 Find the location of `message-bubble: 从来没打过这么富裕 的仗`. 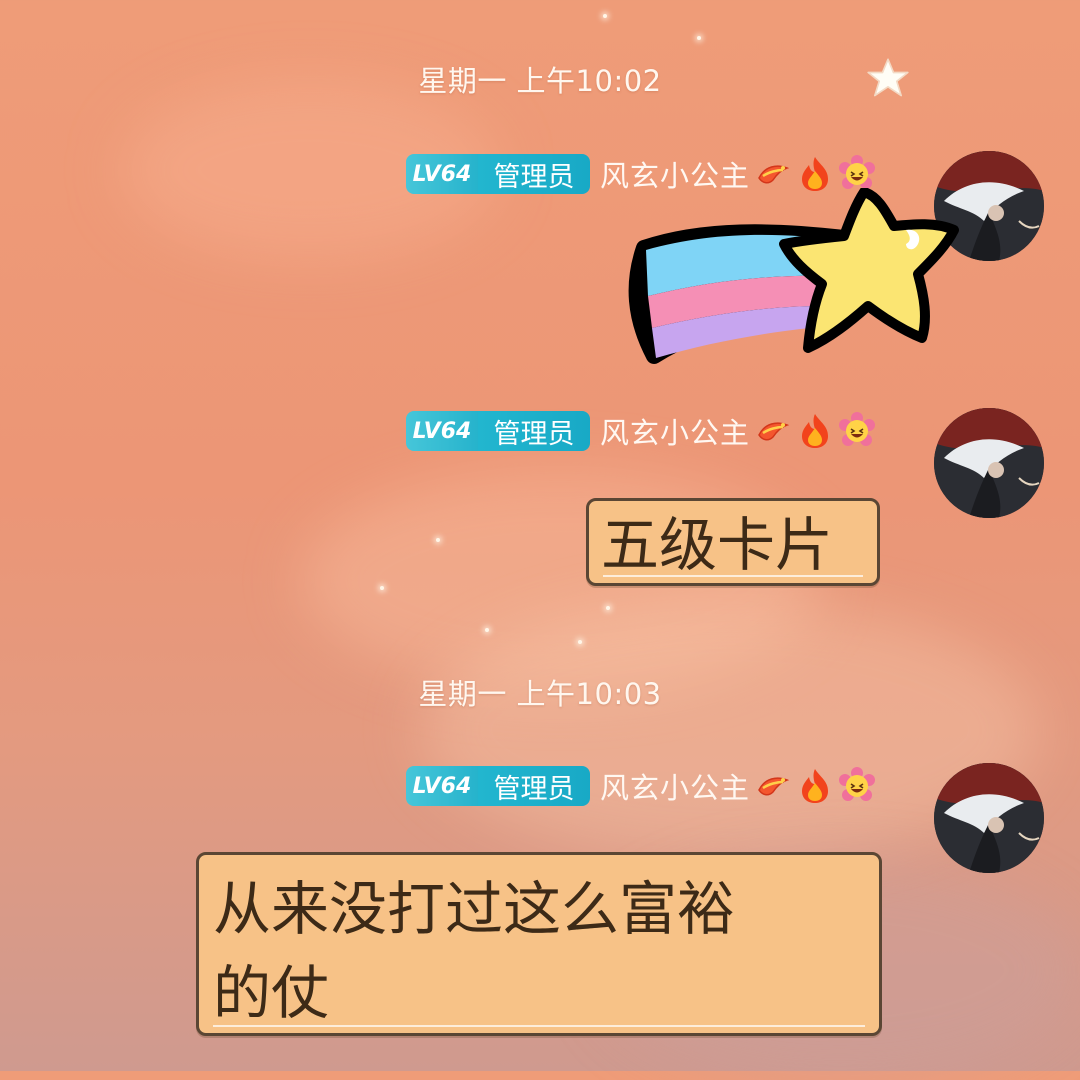

message-bubble: 从来没打过这么富裕 的仗 is located at coordinates (539, 944).